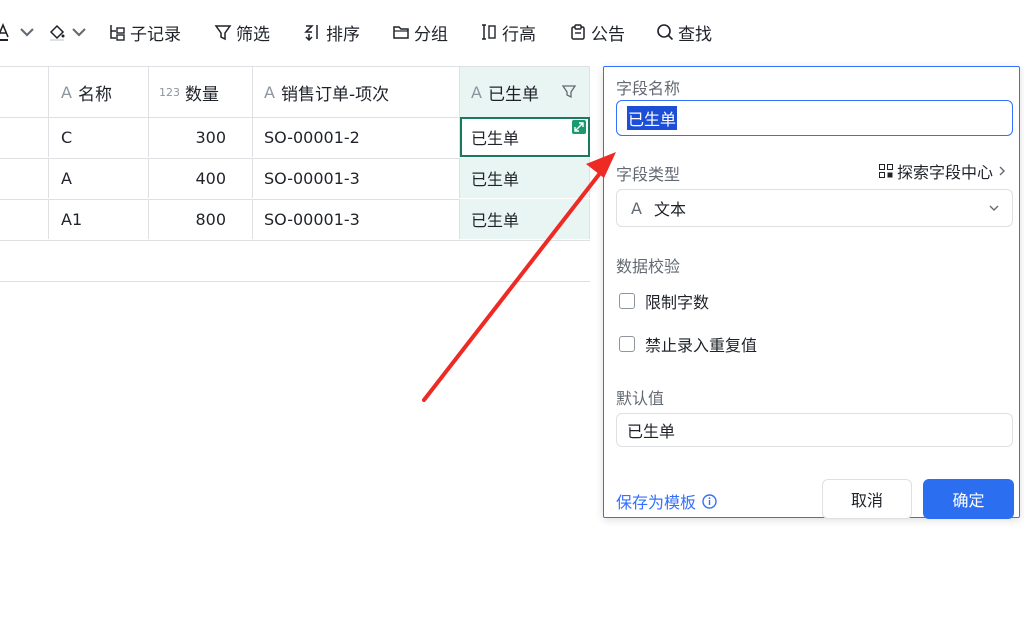  I want to click on limit-chars-checkbox, so click(627, 301).